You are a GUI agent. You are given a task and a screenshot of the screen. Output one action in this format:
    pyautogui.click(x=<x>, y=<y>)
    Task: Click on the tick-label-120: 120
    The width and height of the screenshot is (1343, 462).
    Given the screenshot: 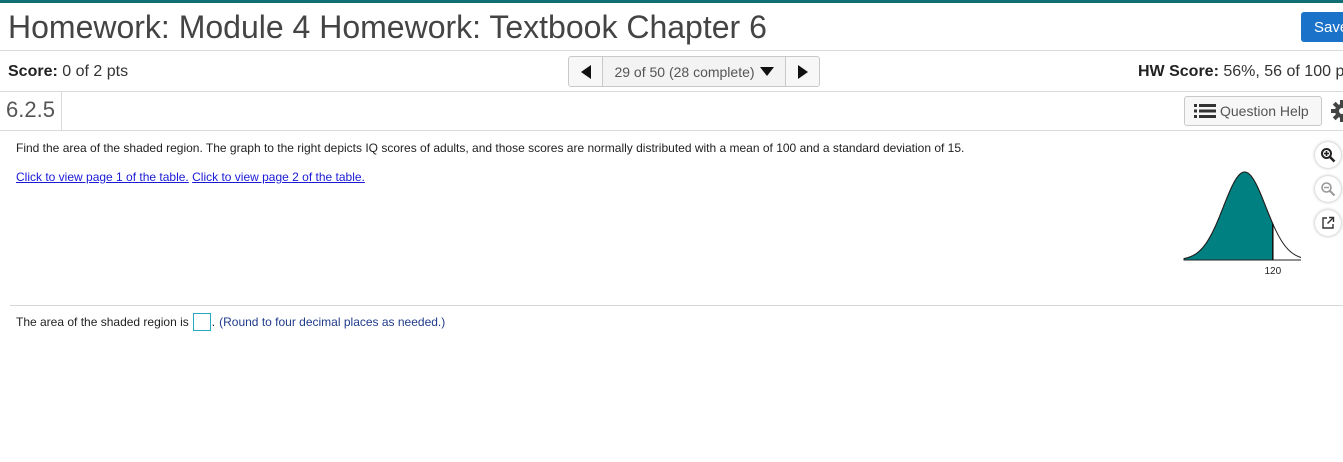 What is the action you would take?
    pyautogui.click(x=1272, y=271)
    